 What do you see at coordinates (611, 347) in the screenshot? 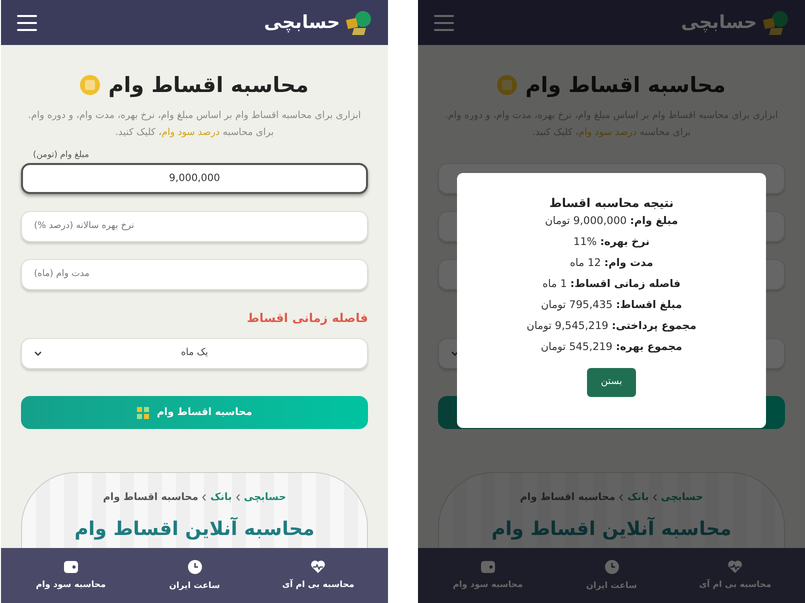
I see `result-line: مجموع بهره: 545,219 تومان` at bounding box center [611, 347].